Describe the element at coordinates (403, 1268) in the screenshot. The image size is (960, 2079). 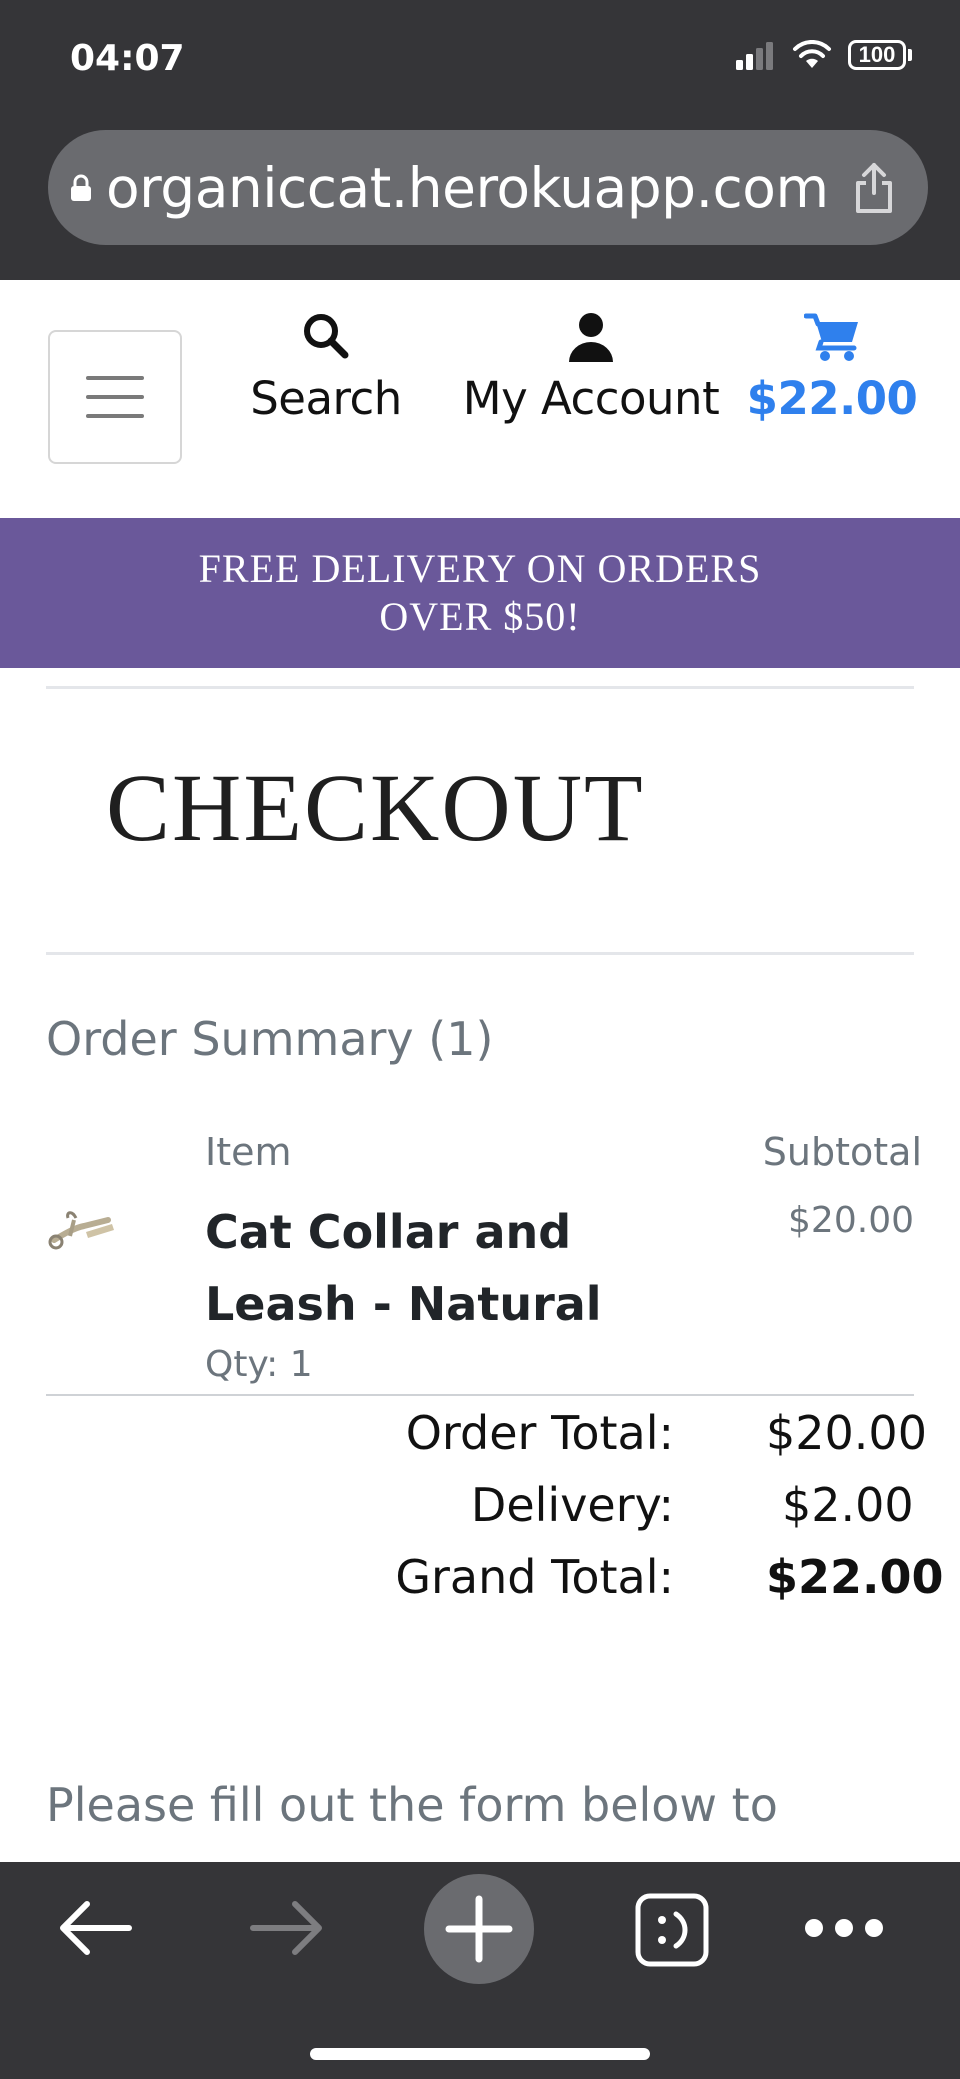
I see `item-name: Cat Collar and Leash - Natural` at that location.